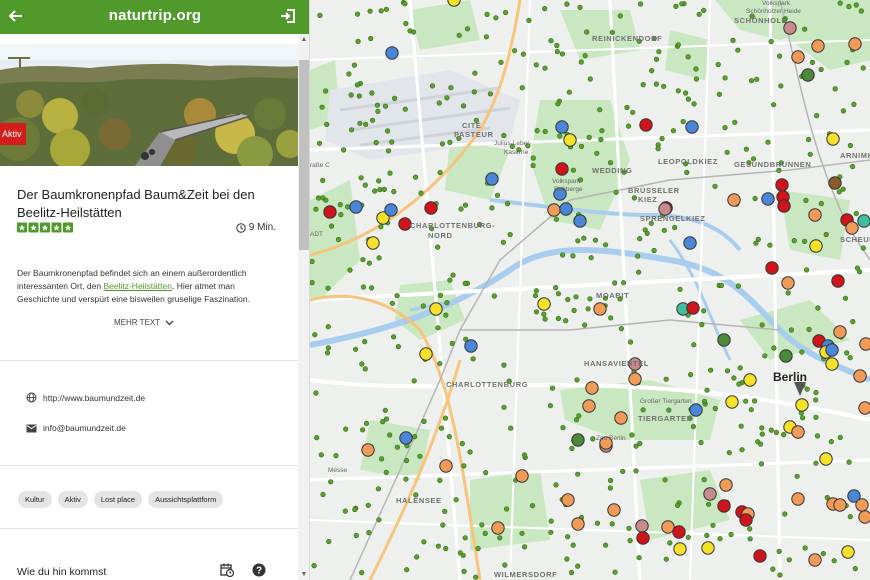 This screenshot has height=580, width=870. What do you see at coordinates (838, 281) in the screenshot?
I see `poi-marker-red` at bounding box center [838, 281].